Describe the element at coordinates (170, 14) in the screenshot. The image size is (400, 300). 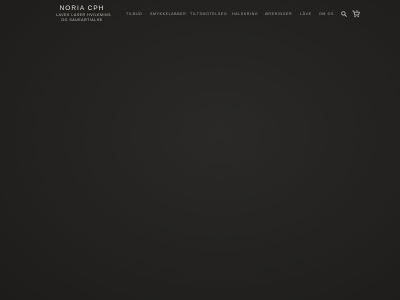
I see `nav-item-smykkelabber: SMYKKELABBER` at that location.